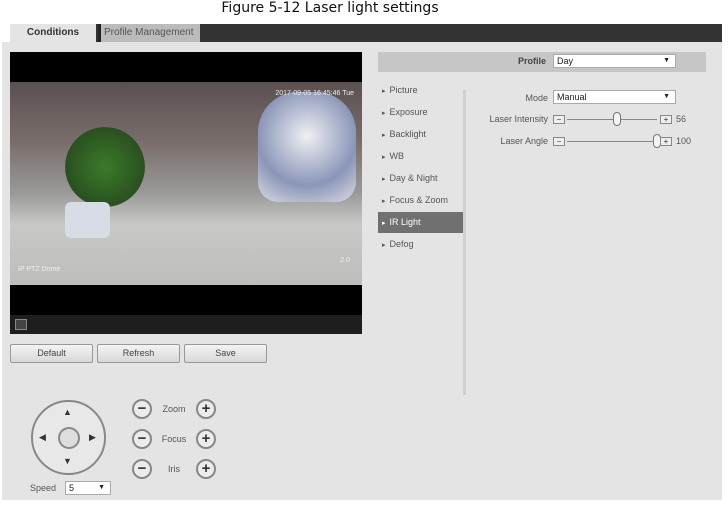 Image resolution: width=728 pixels, height=512 pixels. Describe the element at coordinates (612, 141) in the screenshot. I see `laser-angle-slider-track` at that location.